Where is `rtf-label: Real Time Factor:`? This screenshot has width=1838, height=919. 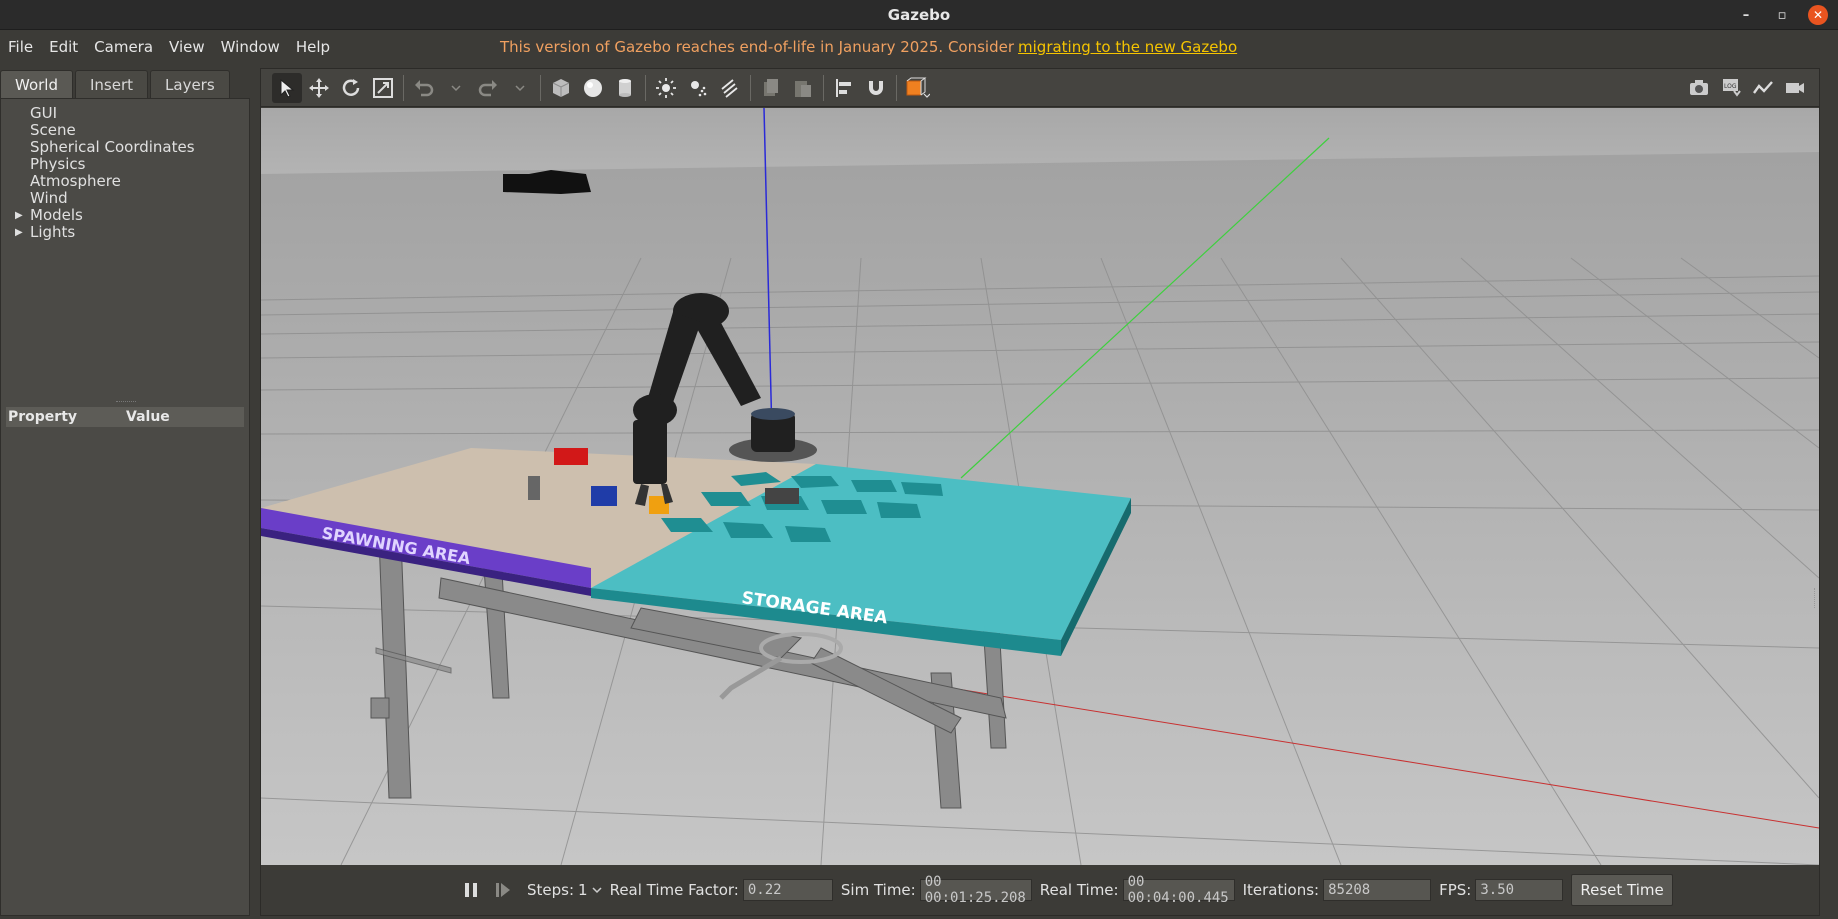 rtf-label: Real Time Factor: is located at coordinates (674, 890).